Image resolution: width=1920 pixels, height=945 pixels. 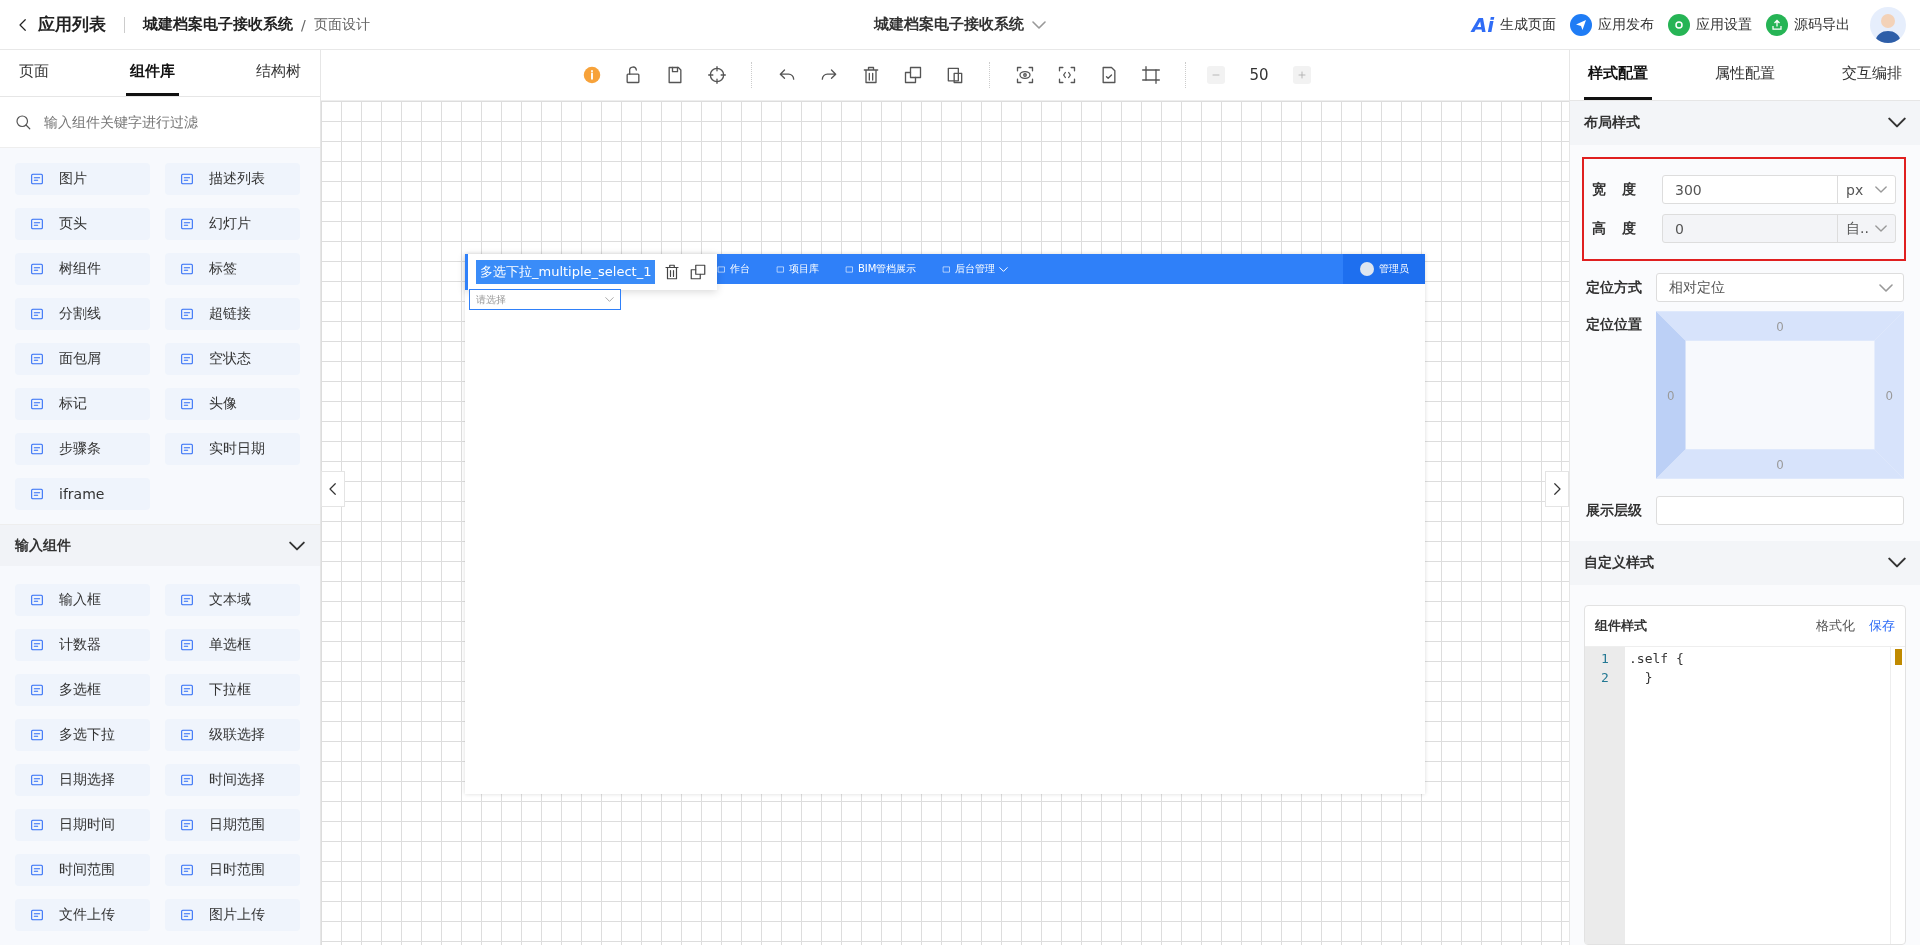 What do you see at coordinates (82, 915) in the screenshot?
I see `component-item: 文件上传` at bounding box center [82, 915].